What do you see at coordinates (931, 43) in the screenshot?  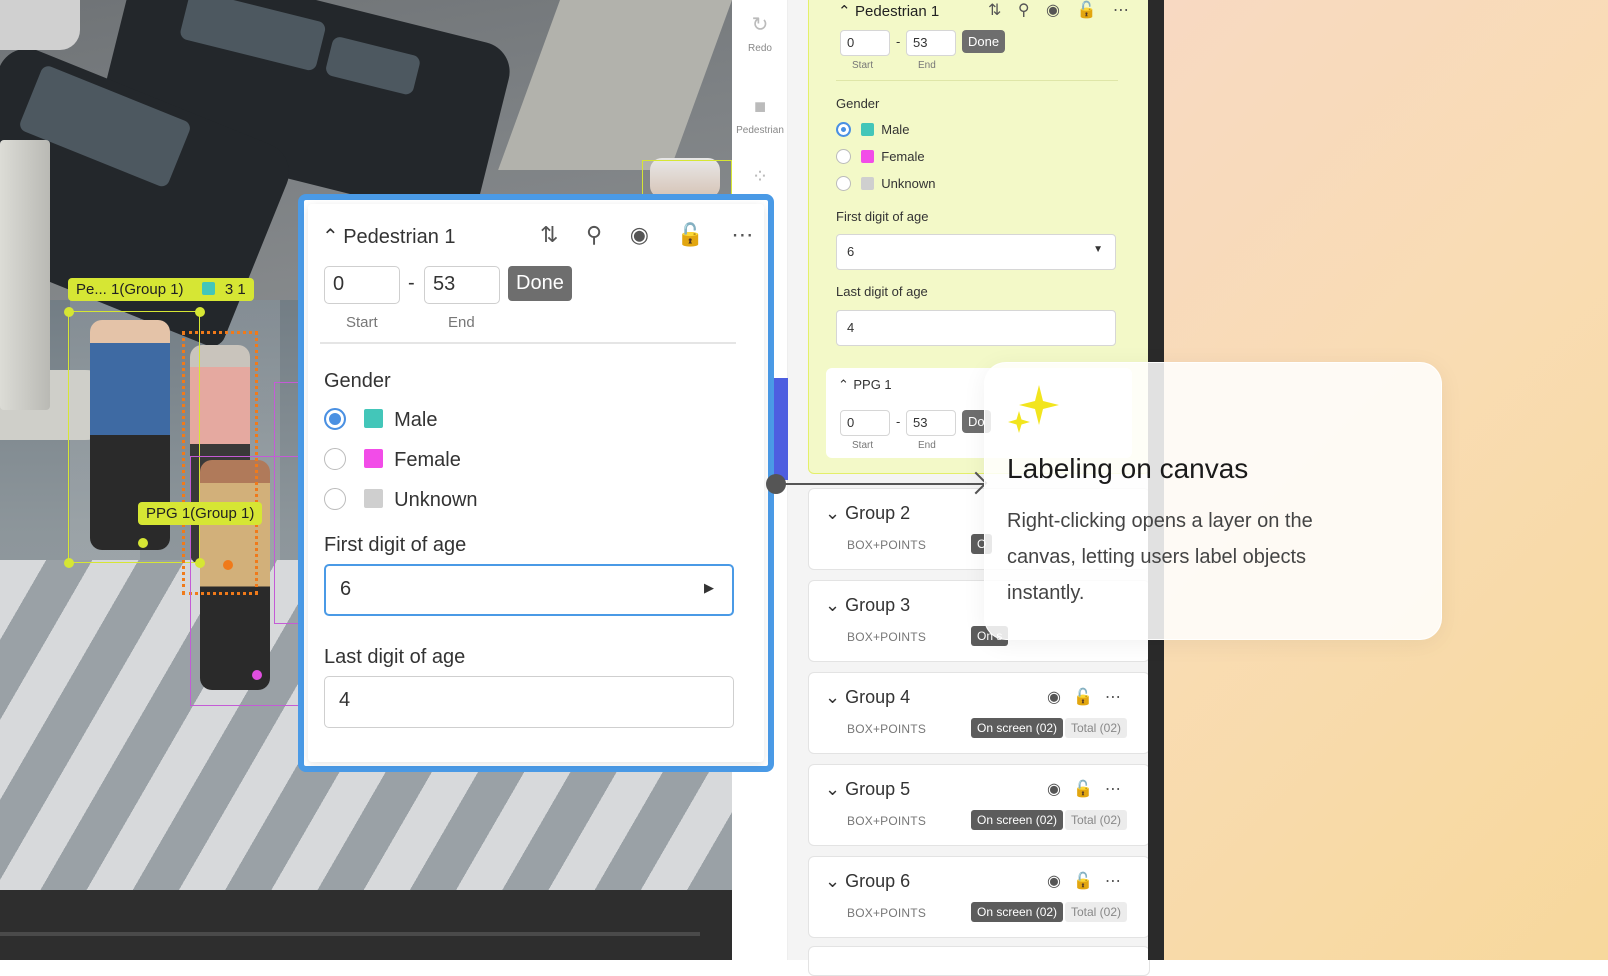 I see `end-frame-input: 53` at bounding box center [931, 43].